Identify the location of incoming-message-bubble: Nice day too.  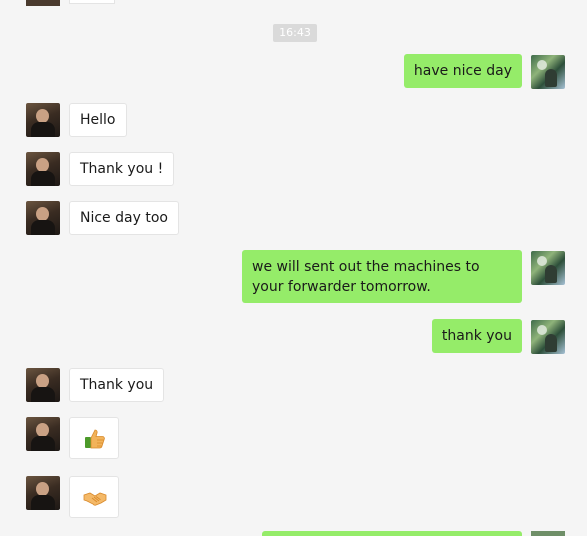
(124, 218).